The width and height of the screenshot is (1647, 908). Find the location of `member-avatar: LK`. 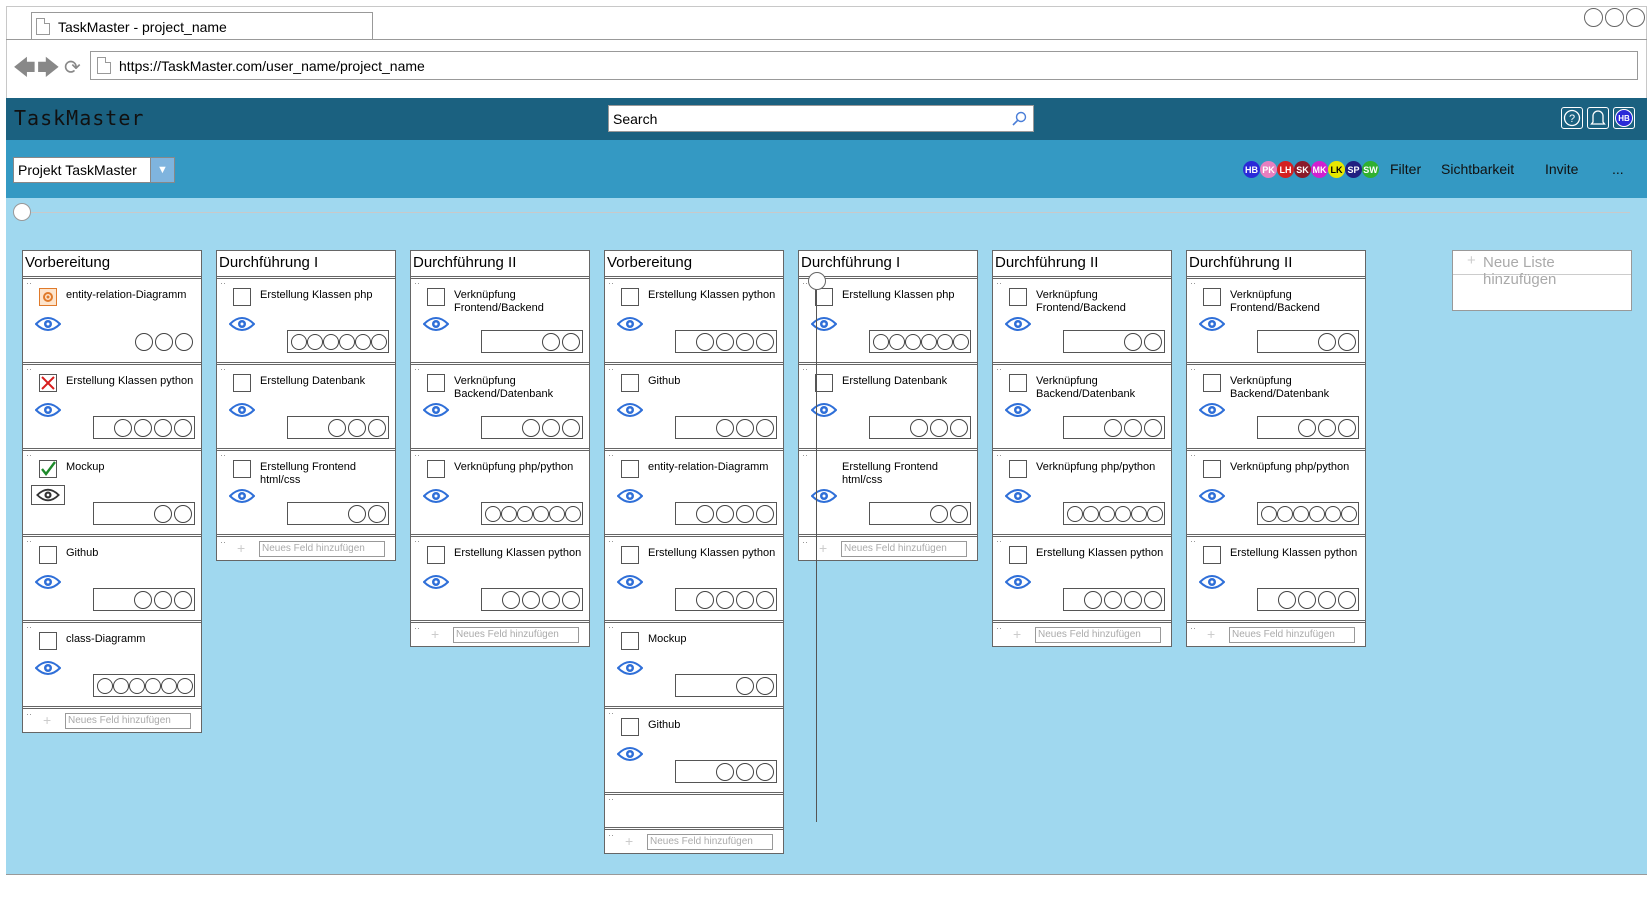

member-avatar: LK is located at coordinates (1336, 169).